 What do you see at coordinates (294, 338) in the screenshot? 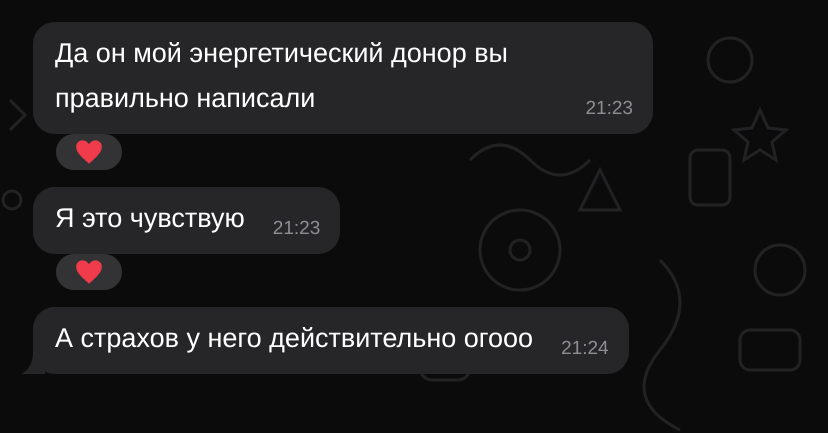
I see `message-text: А страхов у него действительно огооо` at bounding box center [294, 338].